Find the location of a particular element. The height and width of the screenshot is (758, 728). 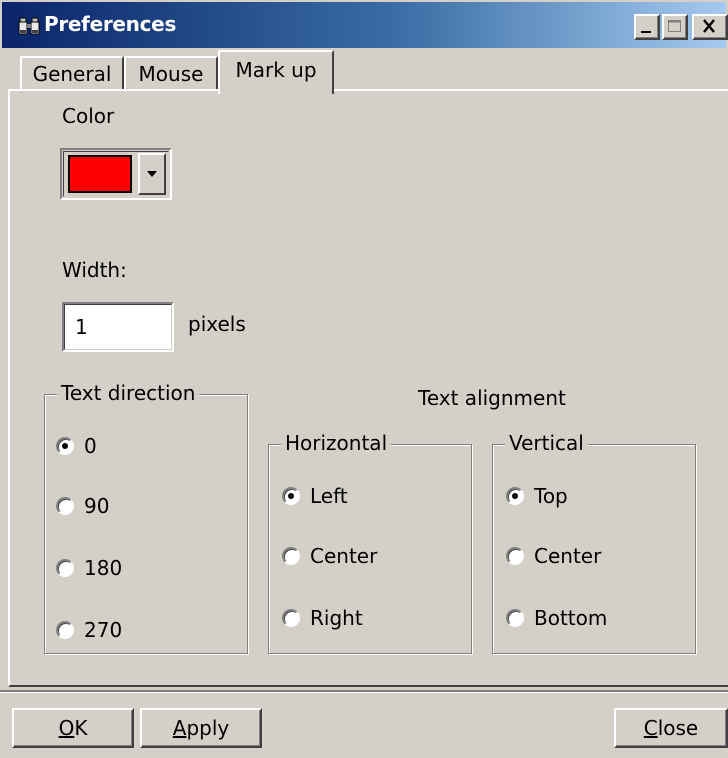

width-input is located at coordinates (118, 327).